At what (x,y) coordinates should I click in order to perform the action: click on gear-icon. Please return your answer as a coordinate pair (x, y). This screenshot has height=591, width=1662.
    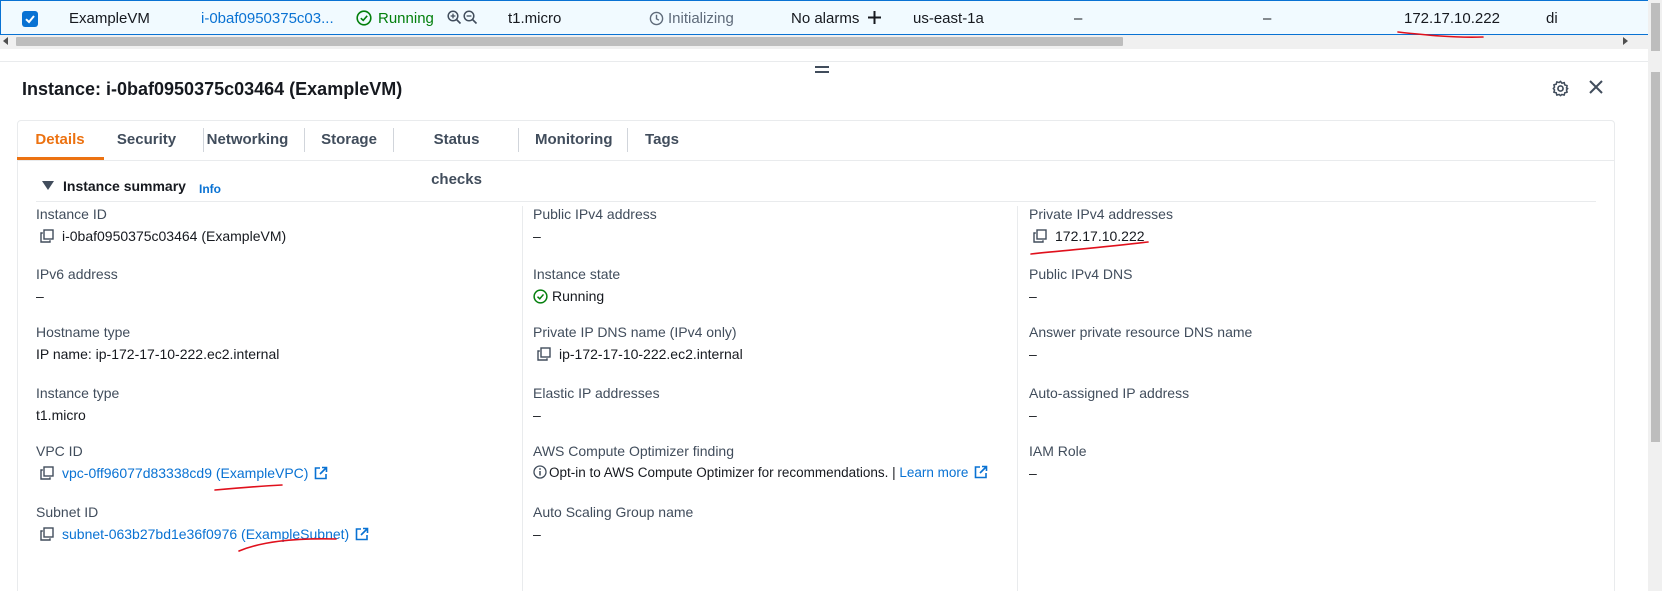
    Looking at the image, I should click on (1560, 91).